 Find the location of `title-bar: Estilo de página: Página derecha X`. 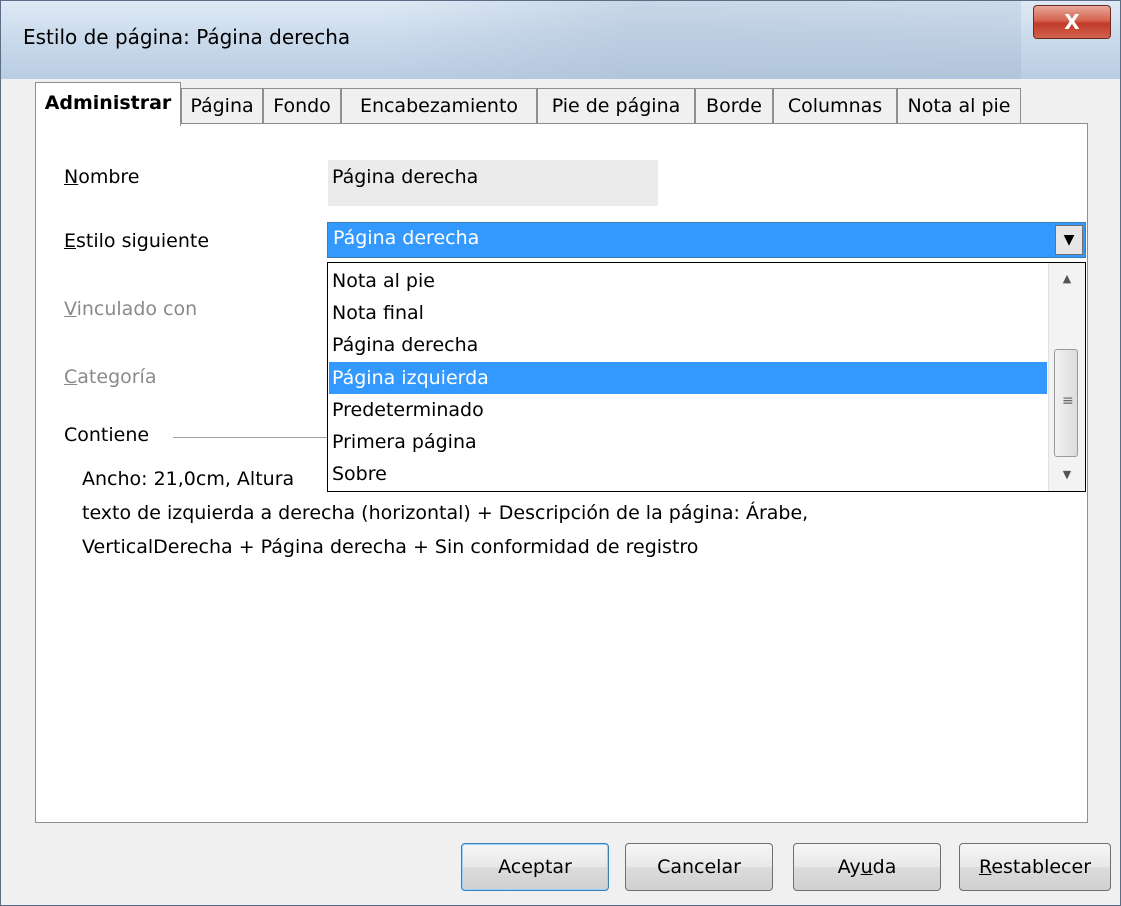

title-bar: Estilo de página: Página derecha X is located at coordinates (560, 40).